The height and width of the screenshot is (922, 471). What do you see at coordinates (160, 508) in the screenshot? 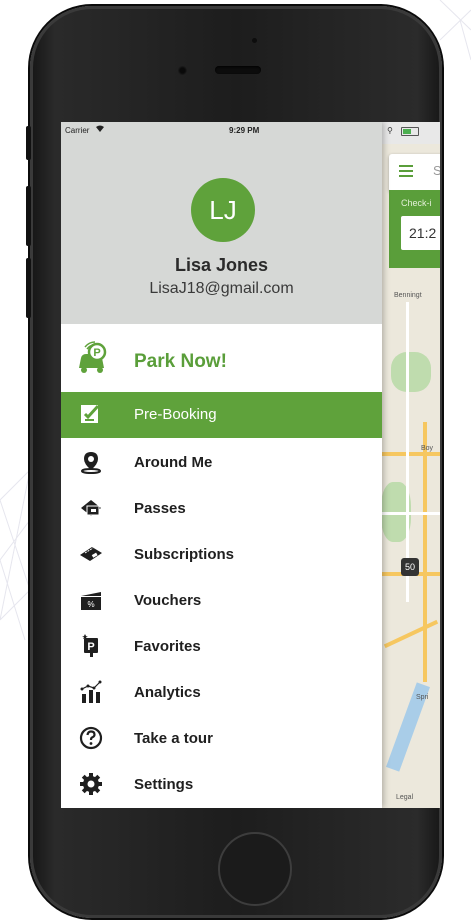
I see `menu-item-label: Passes` at bounding box center [160, 508].